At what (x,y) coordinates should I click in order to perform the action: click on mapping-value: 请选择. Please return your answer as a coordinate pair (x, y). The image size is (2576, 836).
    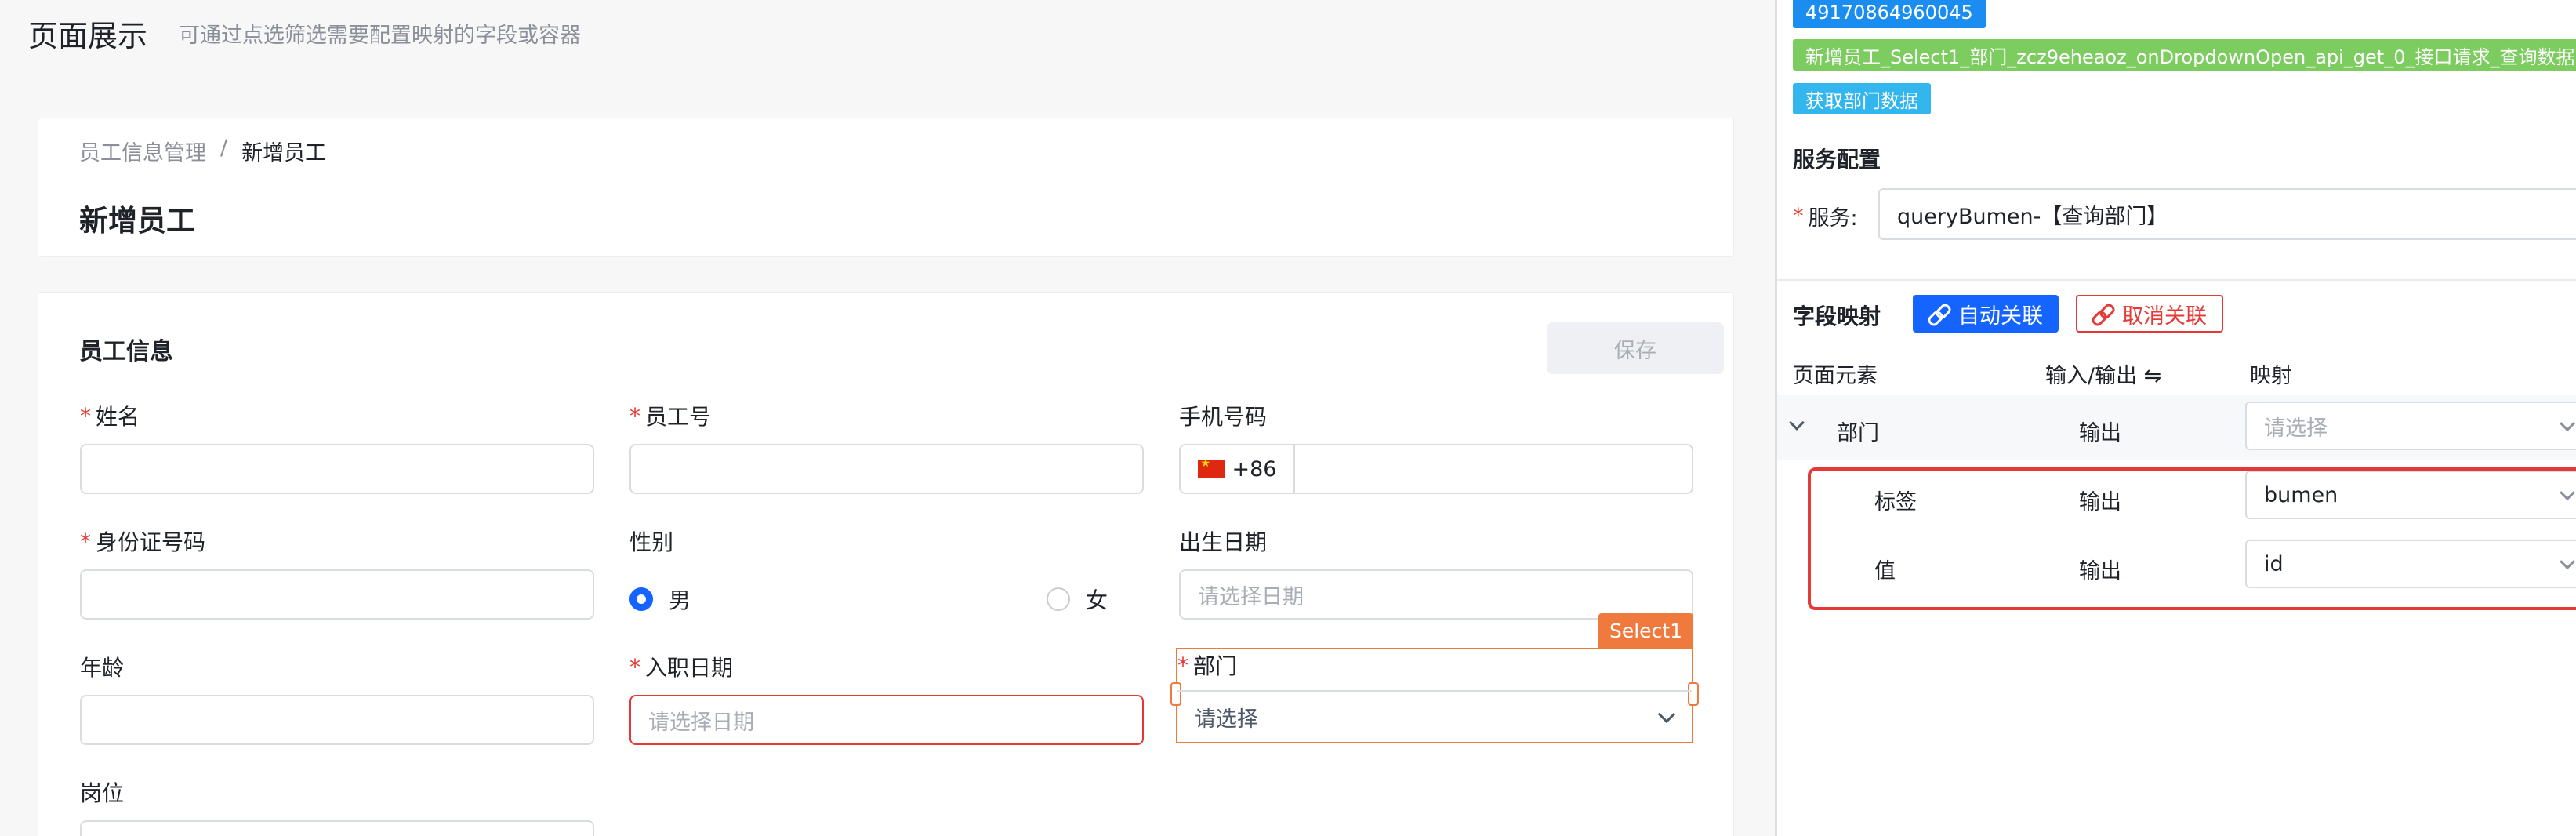
    Looking at the image, I should click on (2295, 428).